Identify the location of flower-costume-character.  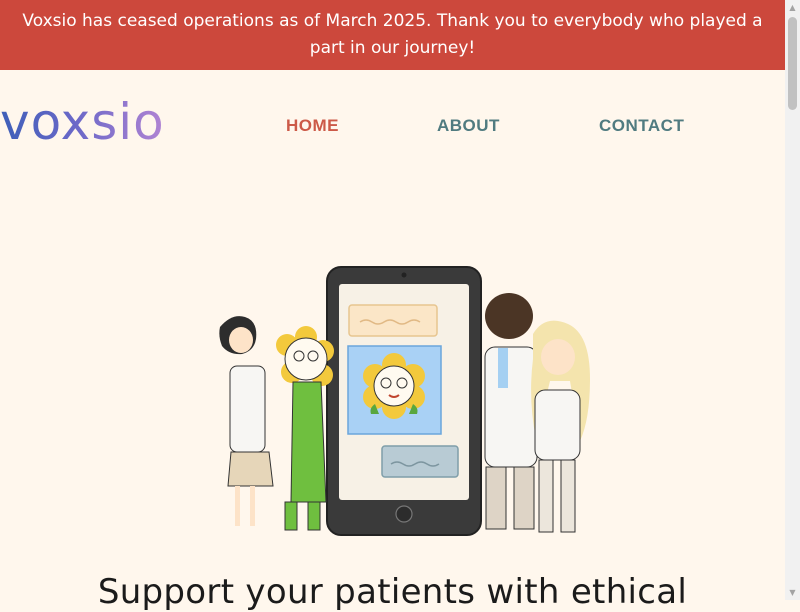
(305, 428).